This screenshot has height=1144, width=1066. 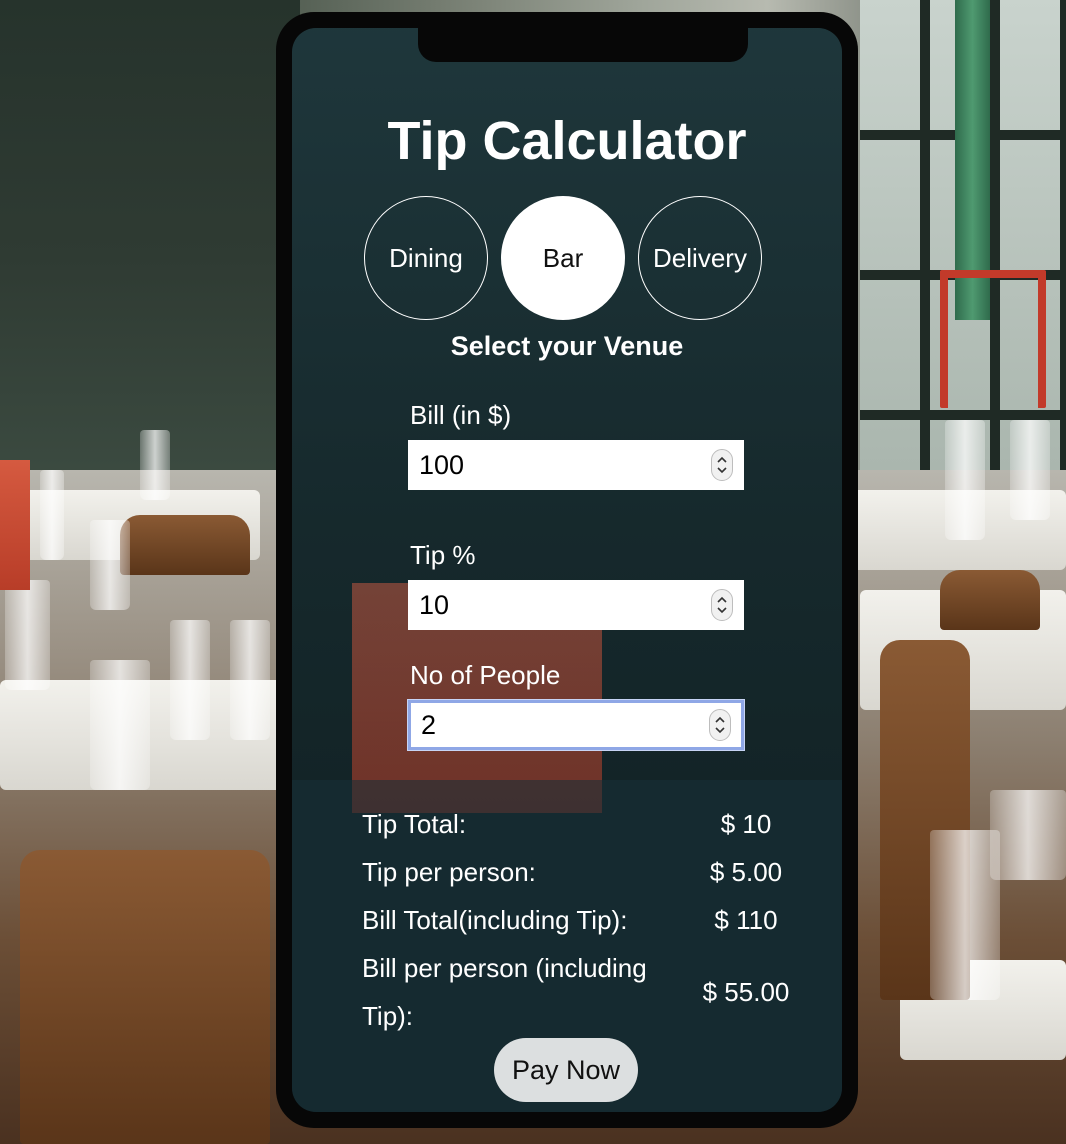 What do you see at coordinates (567, 141) in the screenshot?
I see `page-title: Tip Calculator` at bounding box center [567, 141].